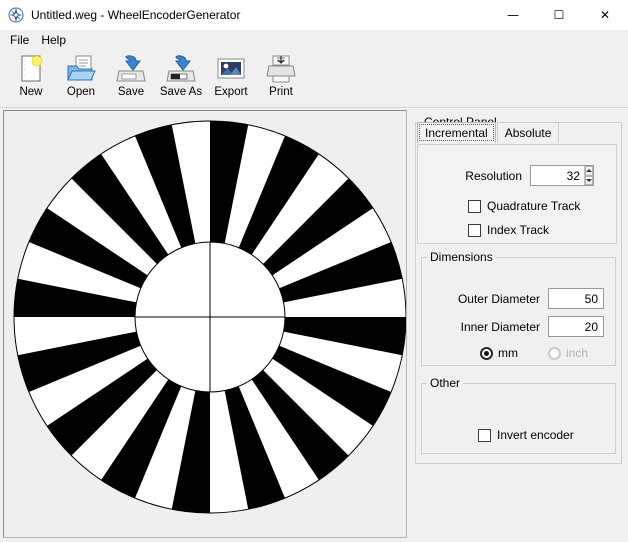 The height and width of the screenshot is (542, 628). I want to click on outer-diameter-input, so click(576, 298).